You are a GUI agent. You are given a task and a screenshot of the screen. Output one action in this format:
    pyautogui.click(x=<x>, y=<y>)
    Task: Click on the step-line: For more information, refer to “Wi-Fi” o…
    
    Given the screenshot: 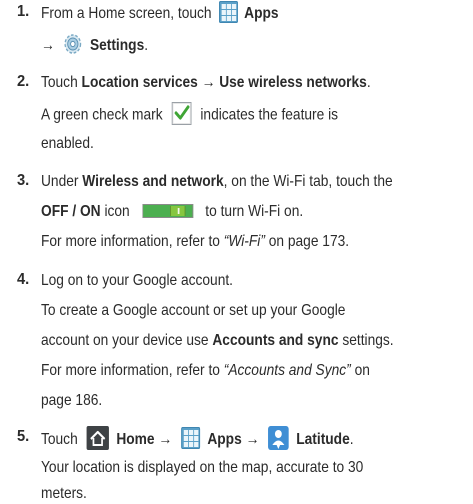 What is the action you would take?
    pyautogui.click(x=195, y=241)
    